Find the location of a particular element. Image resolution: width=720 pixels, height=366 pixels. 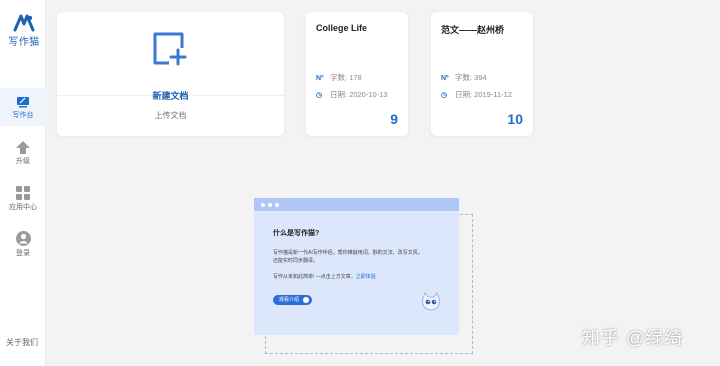

sidebar-item-desk: 写作台 is located at coordinates (23, 107).